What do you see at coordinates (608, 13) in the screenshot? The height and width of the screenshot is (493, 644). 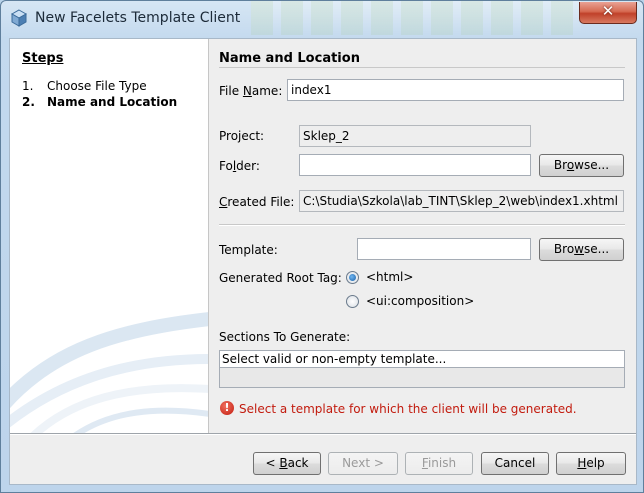 I see `close-button: ✕` at bounding box center [608, 13].